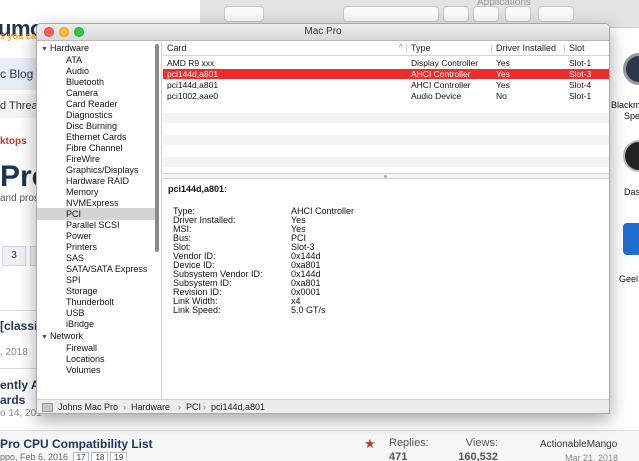 Image resolution: width=639 pixels, height=461 pixels. What do you see at coordinates (501, 96) in the screenshot?
I see `cell-driver-installed: No` at bounding box center [501, 96].